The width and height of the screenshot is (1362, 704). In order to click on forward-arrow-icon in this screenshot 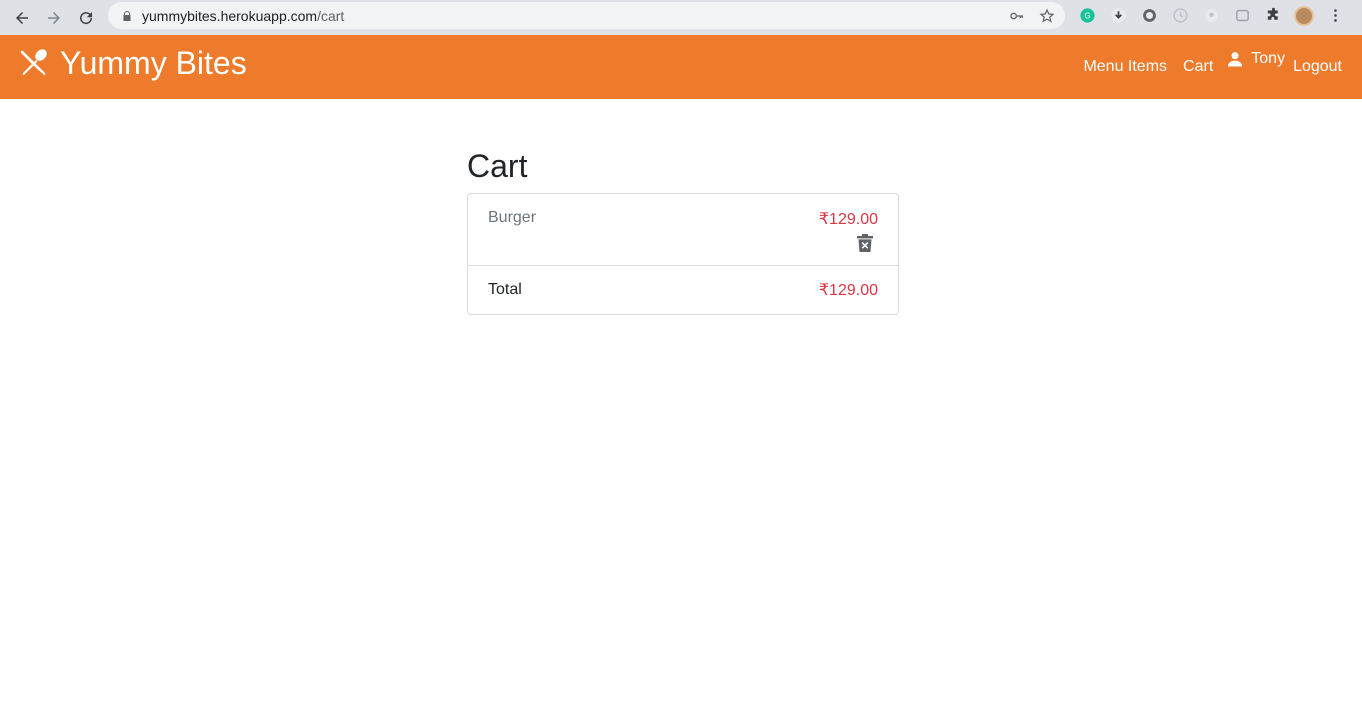, I will do `click(54, 17)`.